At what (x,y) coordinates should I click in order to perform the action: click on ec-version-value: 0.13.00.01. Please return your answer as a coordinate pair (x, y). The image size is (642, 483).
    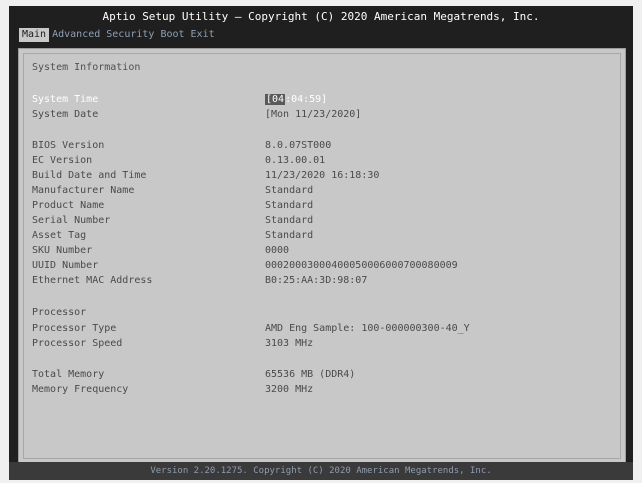
    Looking at the image, I should click on (295, 160).